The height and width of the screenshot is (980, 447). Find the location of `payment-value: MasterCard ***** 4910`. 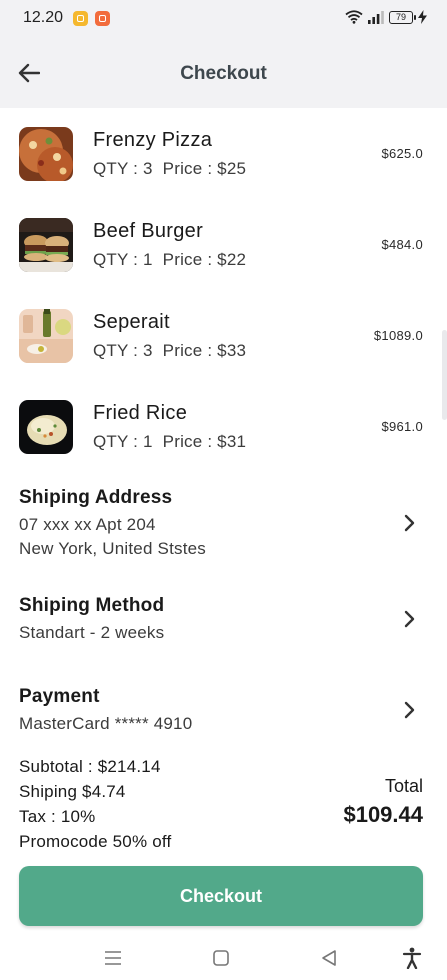

payment-value: MasterCard ***** 4910 is located at coordinates (106, 723).